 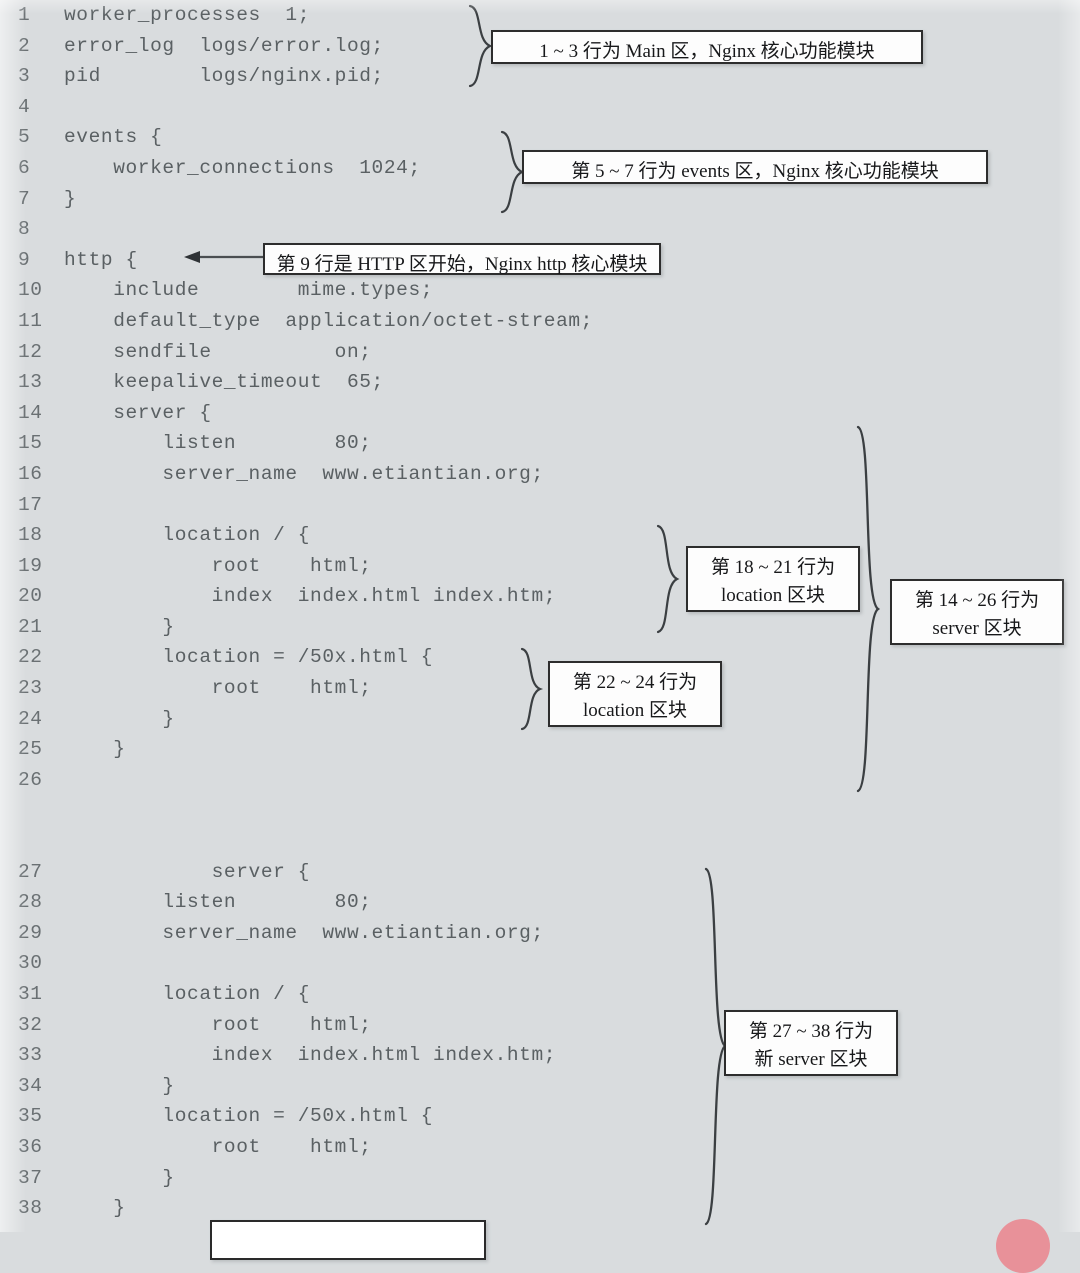 What do you see at coordinates (540, 963) in the screenshot?
I see `code-line: 30` at bounding box center [540, 963].